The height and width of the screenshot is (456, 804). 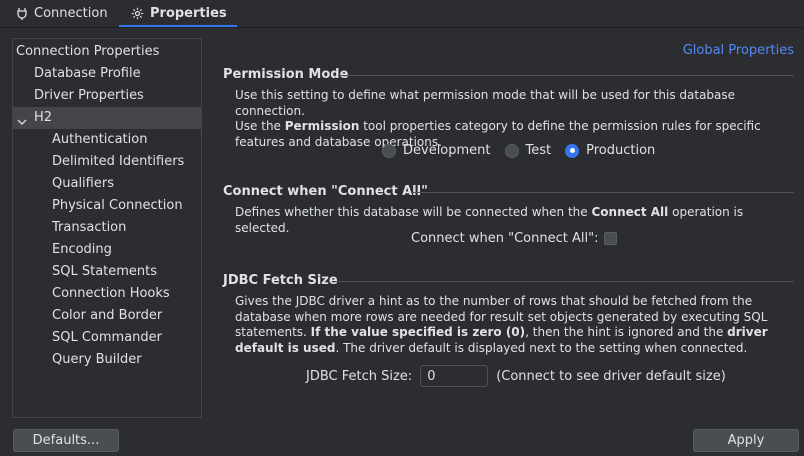 I want to click on tree-item-connection-properties: Connection Properties, so click(x=108, y=52).